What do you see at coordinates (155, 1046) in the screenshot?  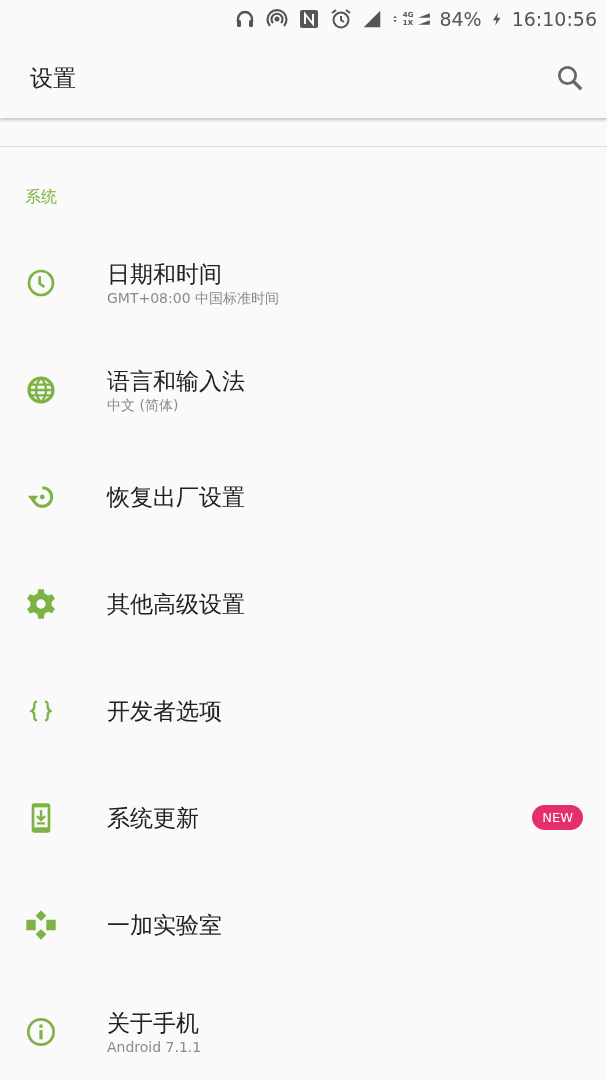 I see `setting-subtitle: Android 7.1.1` at bounding box center [155, 1046].